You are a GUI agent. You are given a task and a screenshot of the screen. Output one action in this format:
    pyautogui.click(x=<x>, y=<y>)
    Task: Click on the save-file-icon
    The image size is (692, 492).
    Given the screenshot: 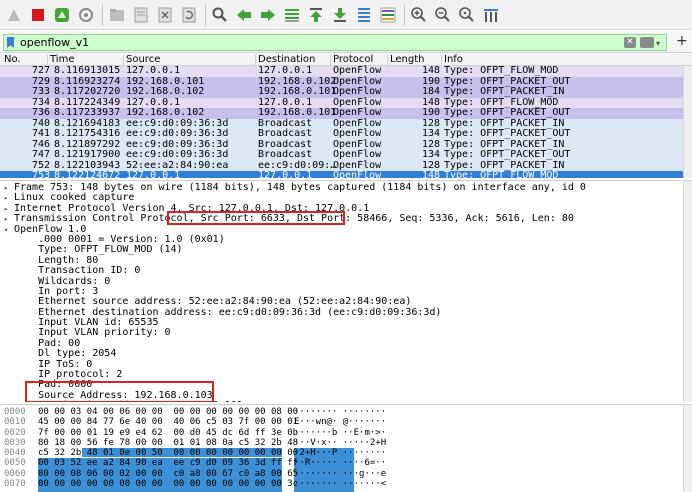 What is the action you would take?
    pyautogui.click(x=141, y=15)
    